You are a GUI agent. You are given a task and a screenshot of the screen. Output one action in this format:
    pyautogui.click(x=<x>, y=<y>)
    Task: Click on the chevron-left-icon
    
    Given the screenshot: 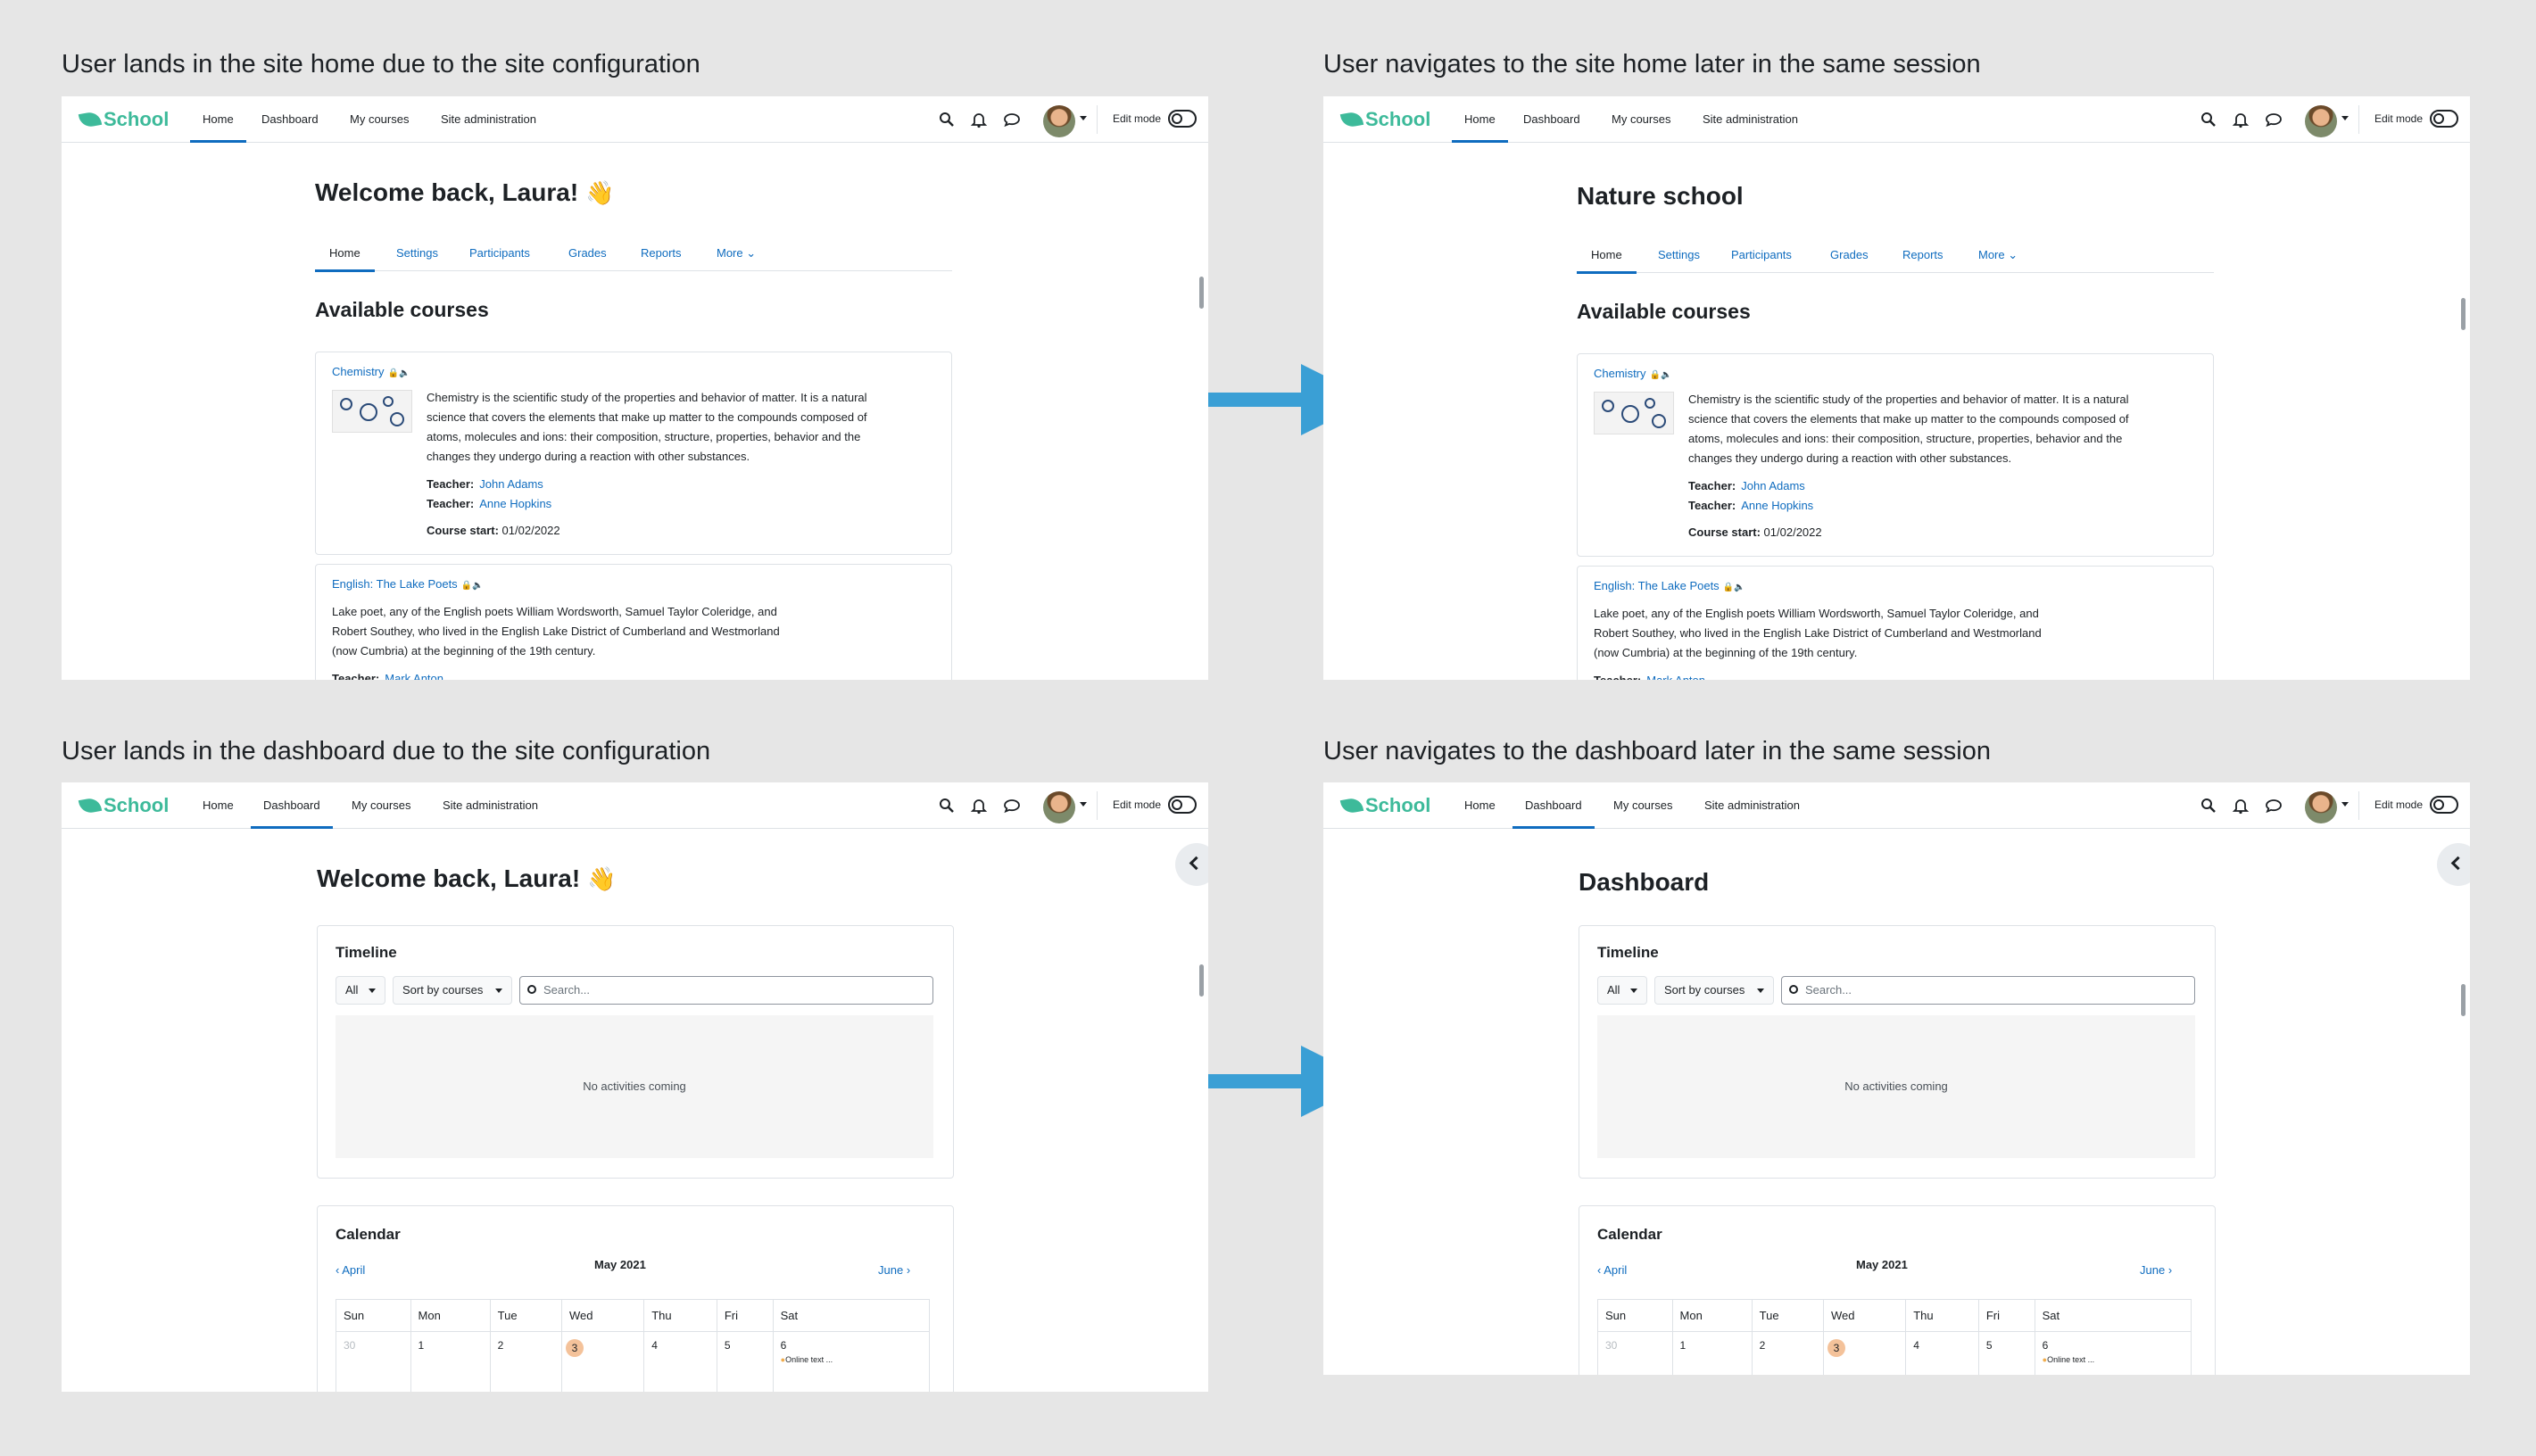 What is the action you would take?
    pyautogui.click(x=1196, y=864)
    